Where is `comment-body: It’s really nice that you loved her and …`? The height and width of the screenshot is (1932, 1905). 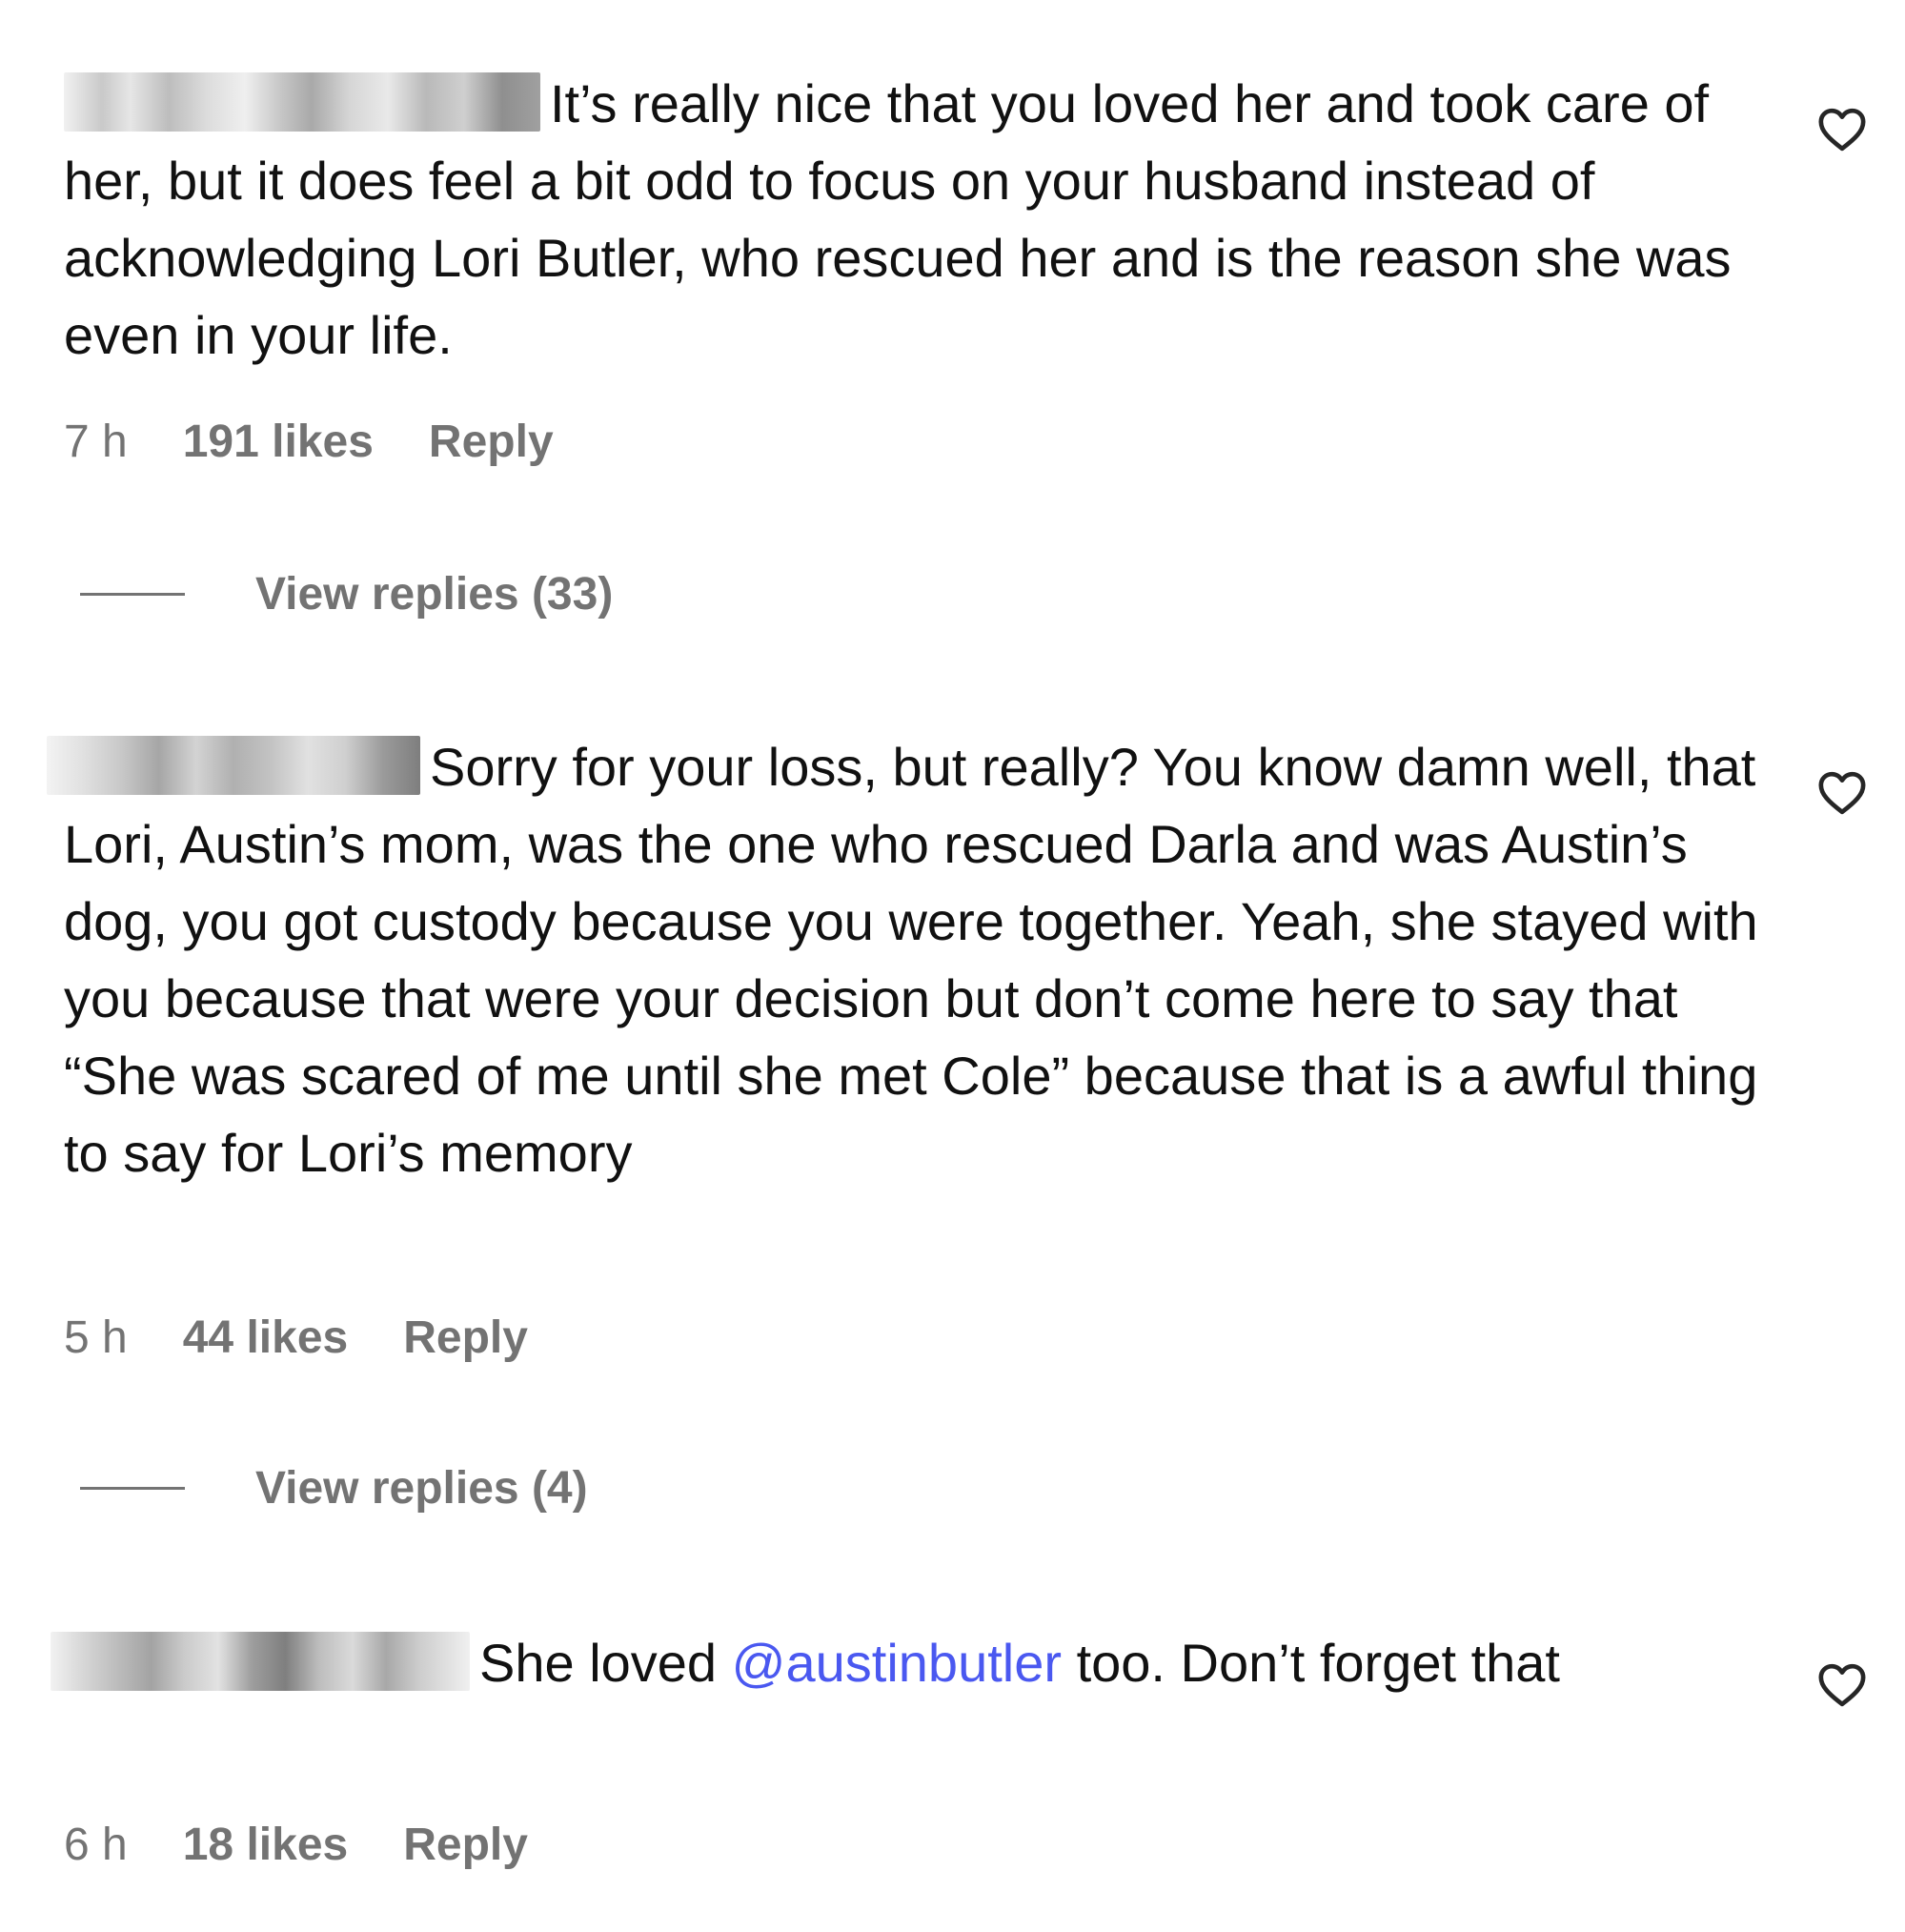
comment-body: It’s really nice that you loved her and … is located at coordinates (912, 220).